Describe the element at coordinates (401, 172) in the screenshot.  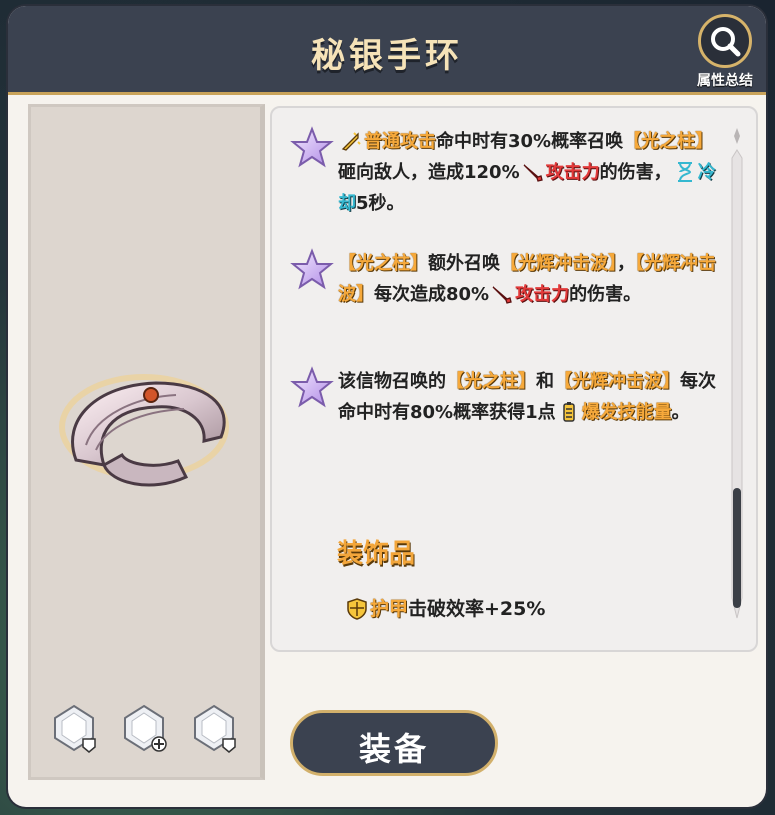
I see `effect-text-part: 砸向敌人，造成` at that location.